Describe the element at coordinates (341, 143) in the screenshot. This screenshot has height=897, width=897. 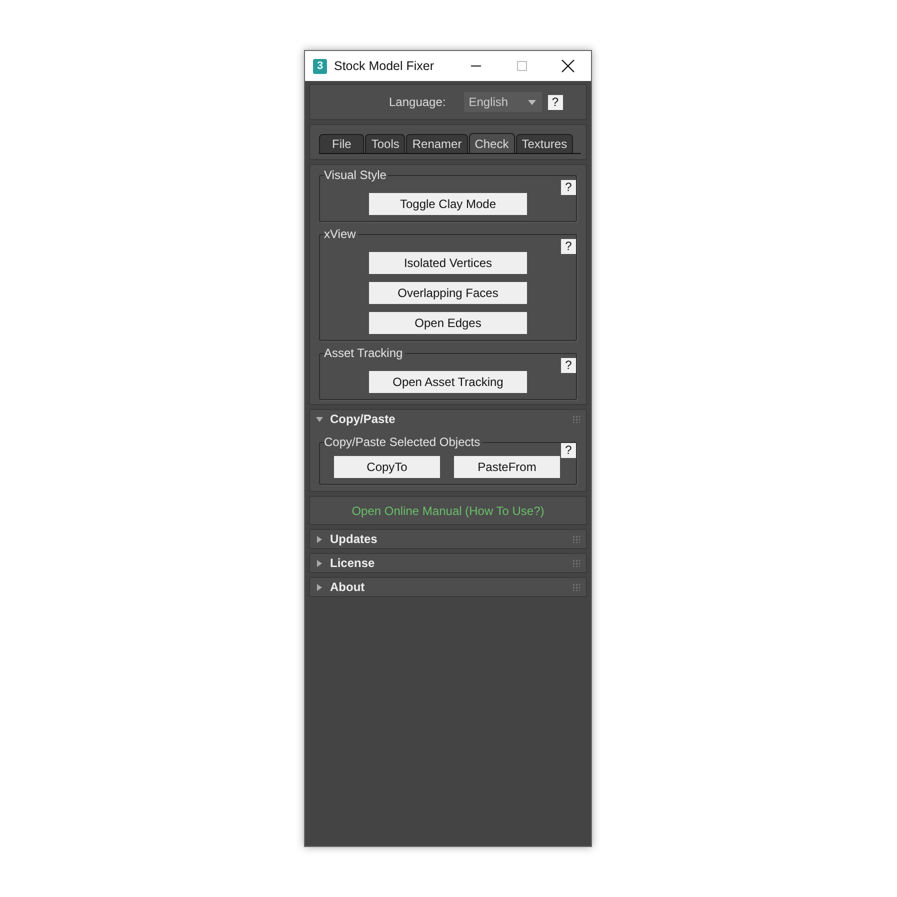
I see `tab: File` at that location.